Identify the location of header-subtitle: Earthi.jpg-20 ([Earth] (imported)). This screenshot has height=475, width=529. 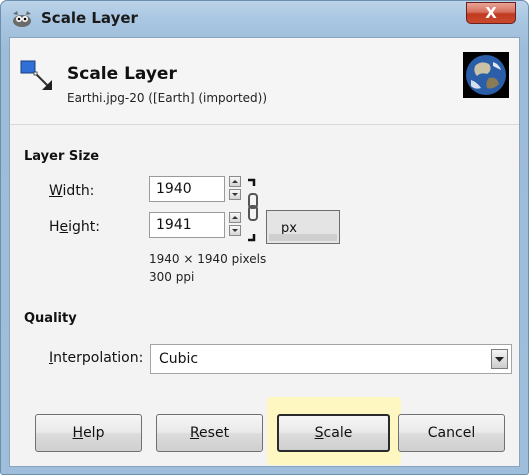
(167, 98).